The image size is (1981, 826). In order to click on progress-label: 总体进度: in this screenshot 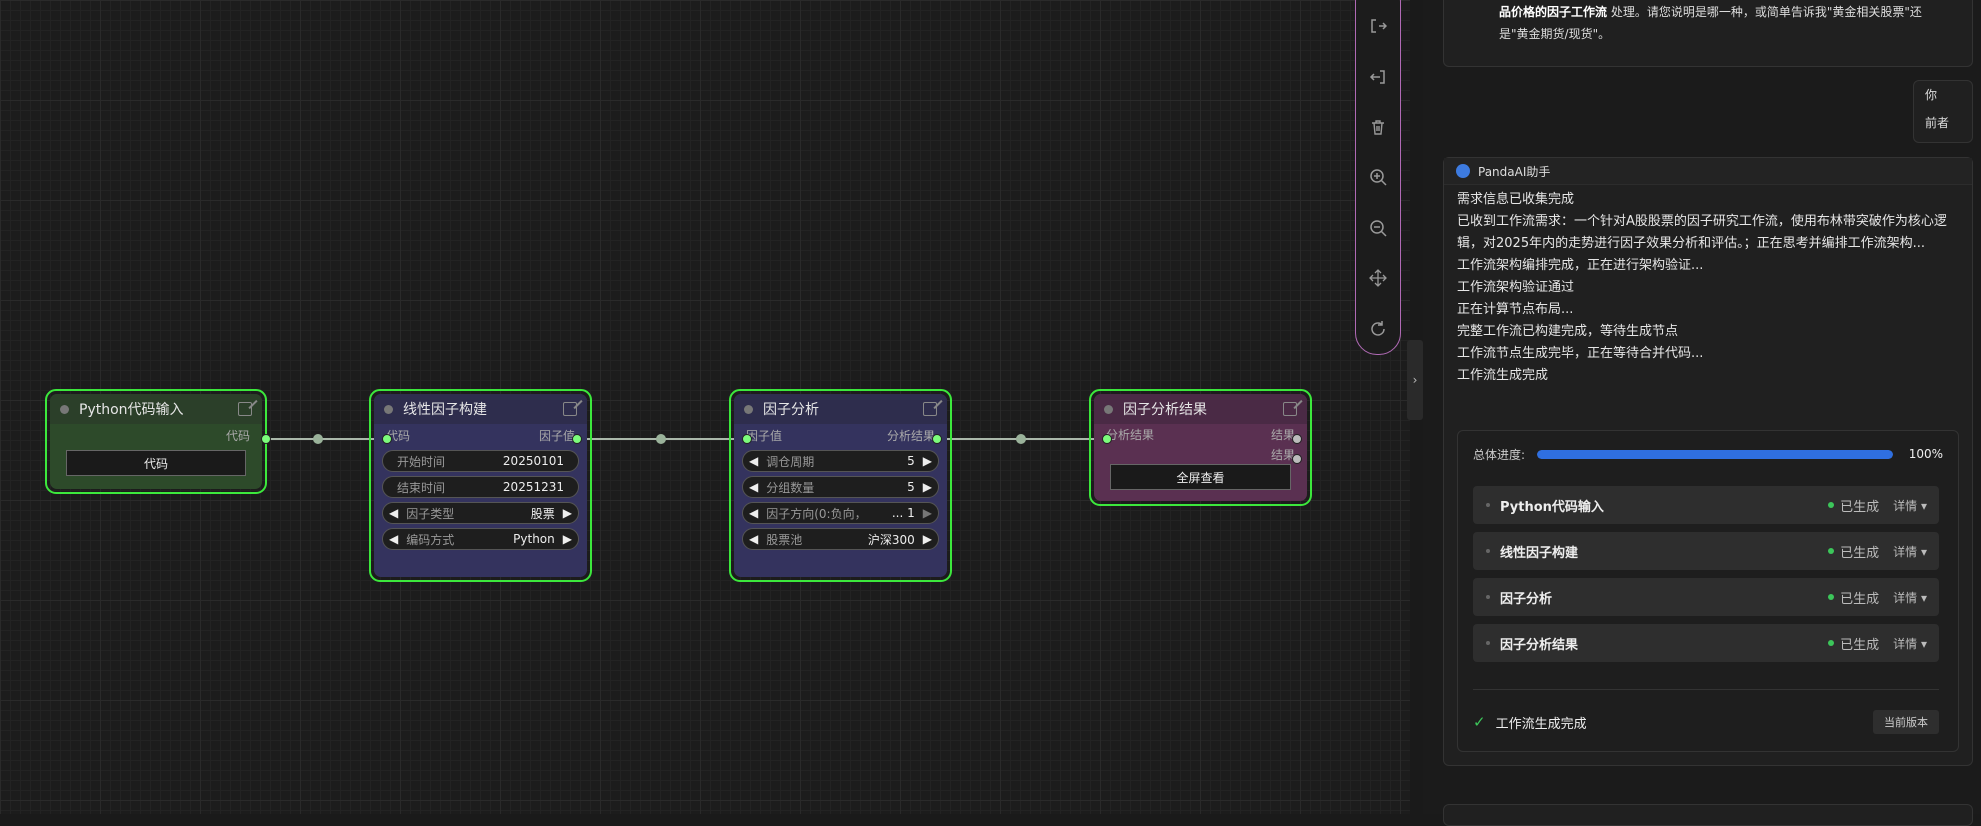, I will do `click(1499, 454)`.